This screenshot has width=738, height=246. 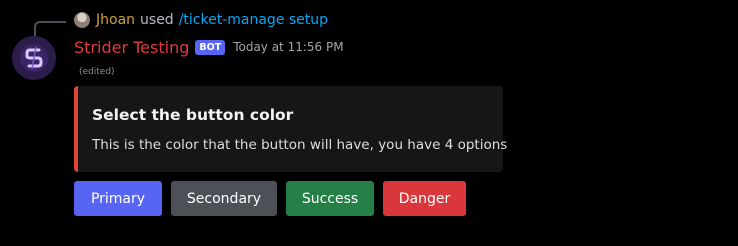 I want to click on reply-command: /ticket-manage setup, so click(x=253, y=20).